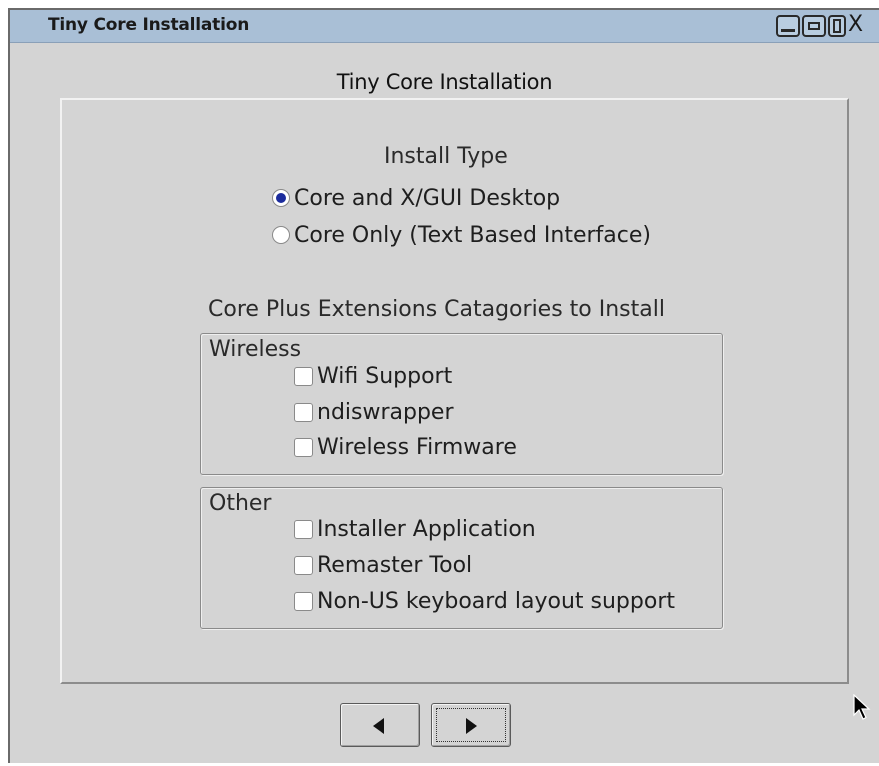  I want to click on mouse-pointer-icon, so click(862, 707).